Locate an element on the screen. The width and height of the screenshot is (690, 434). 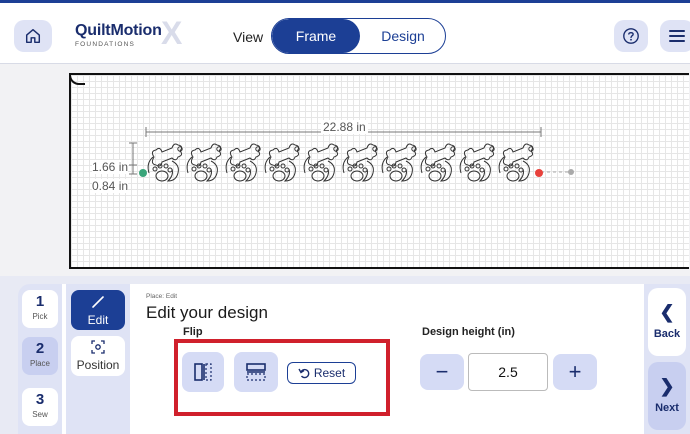
question-circle-icon is located at coordinates (631, 36).